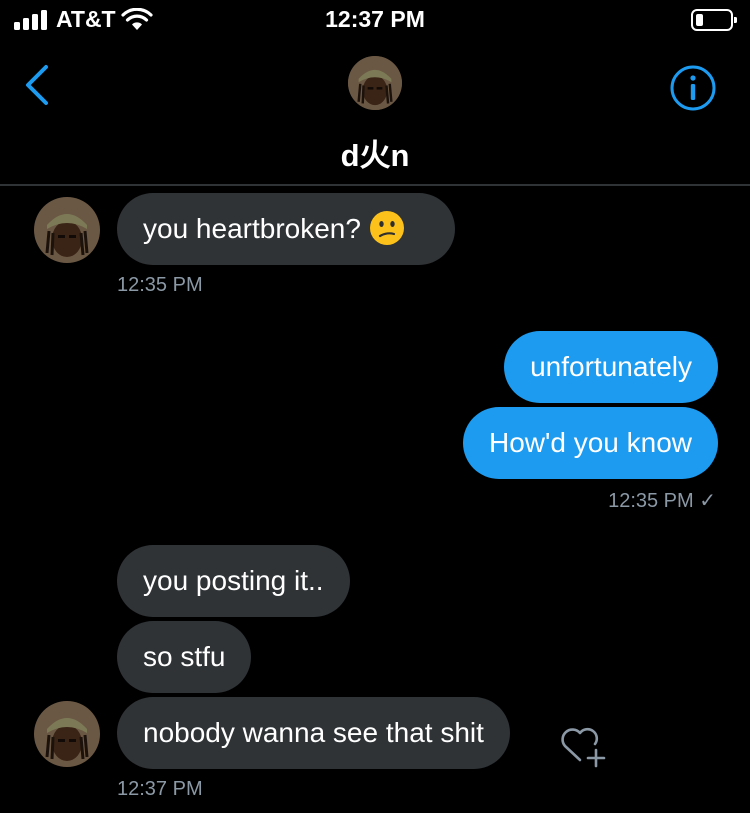 This screenshot has height=813, width=750. Describe the element at coordinates (583, 745) in the screenshot. I see `heart-plus-icon` at that location.